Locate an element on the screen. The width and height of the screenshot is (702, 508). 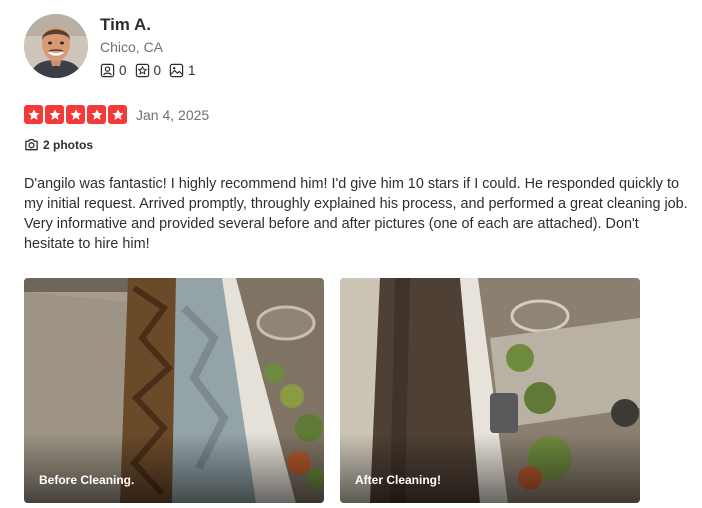
review-date: Jan 4, 2025 is located at coordinates (173, 114).